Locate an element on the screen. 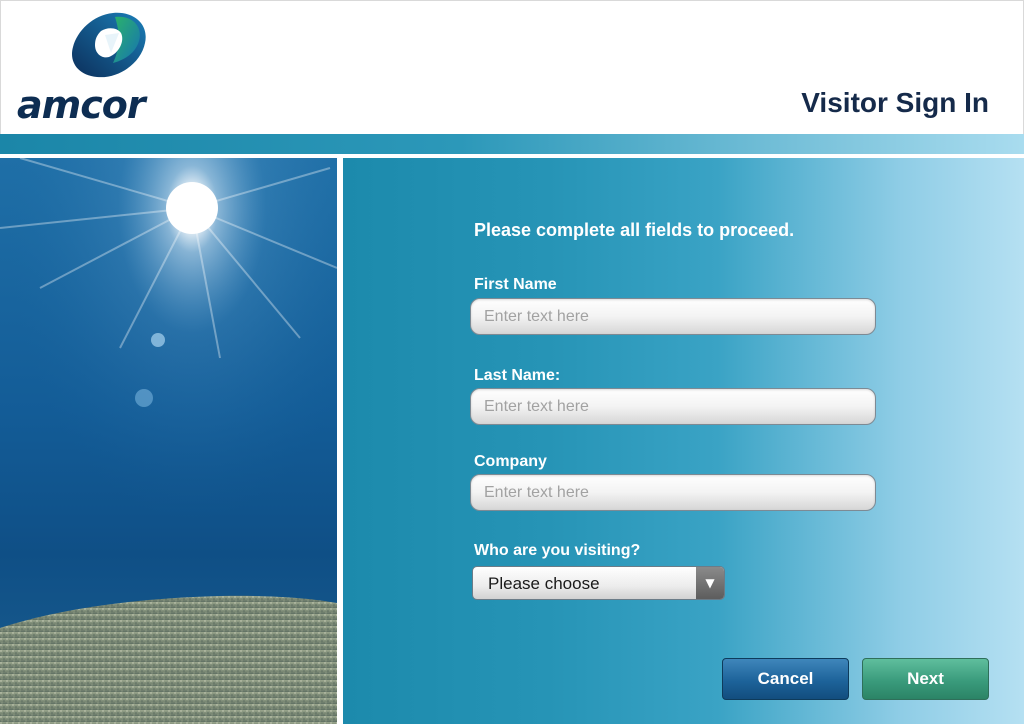 This screenshot has height=724, width=1024. logo-text: amcor is located at coordinates (81, 105).